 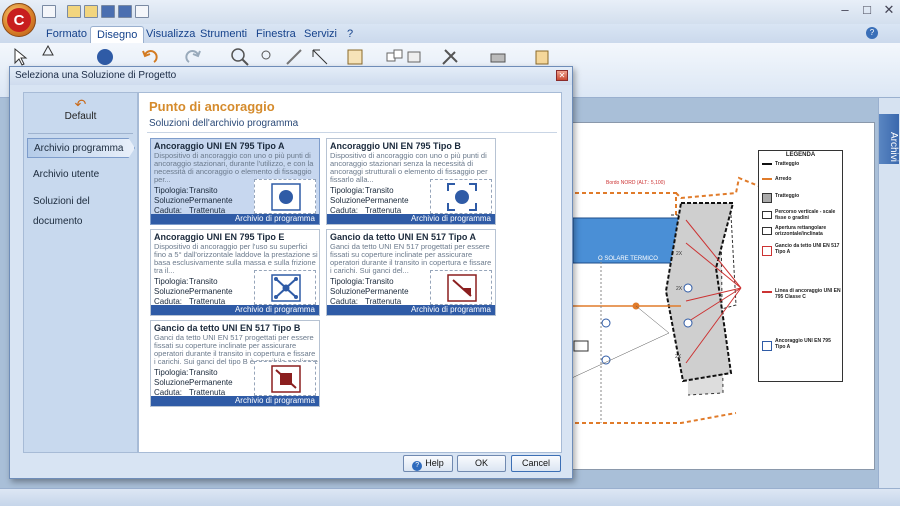 I want to click on dialog-footer: ? Help OK Cancel, so click(x=350, y=464).